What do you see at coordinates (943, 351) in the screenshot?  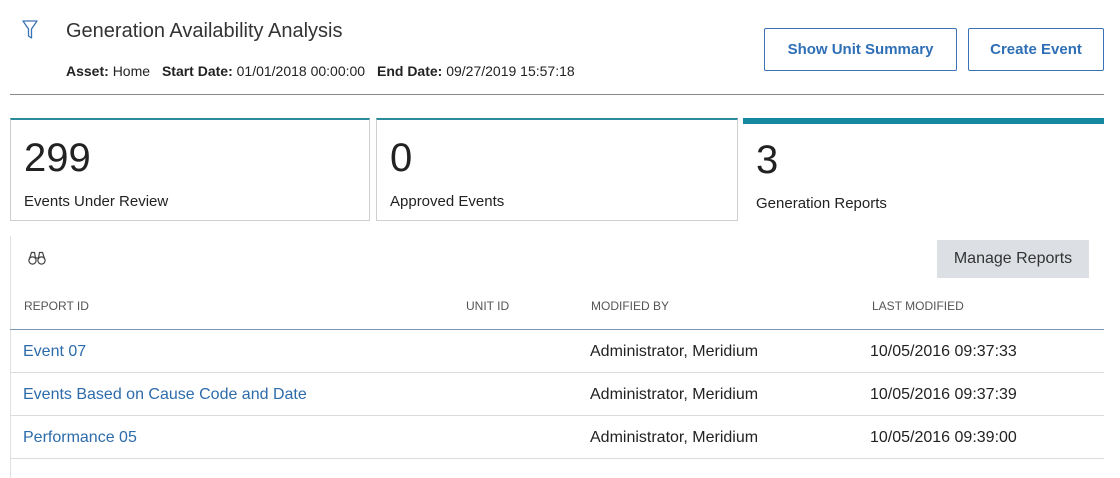 I see `last-modified-cell: 10/05/2016 09:37:33` at bounding box center [943, 351].